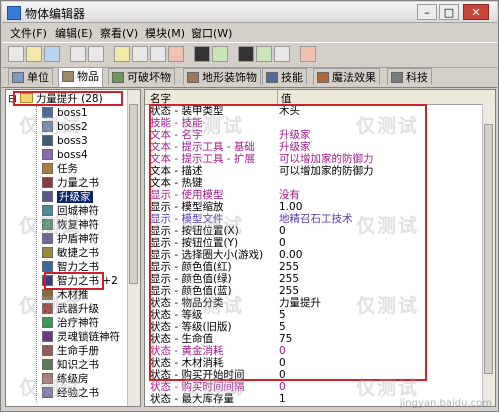  I want to click on tree-item: 护盾神符, so click(70, 239).